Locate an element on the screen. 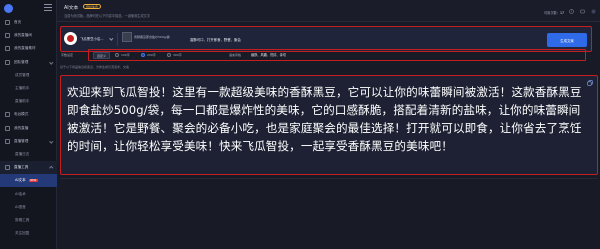 The image size is (600, 249). sidebar-item-my-live: 我的直播 is located at coordinates (28, 128).